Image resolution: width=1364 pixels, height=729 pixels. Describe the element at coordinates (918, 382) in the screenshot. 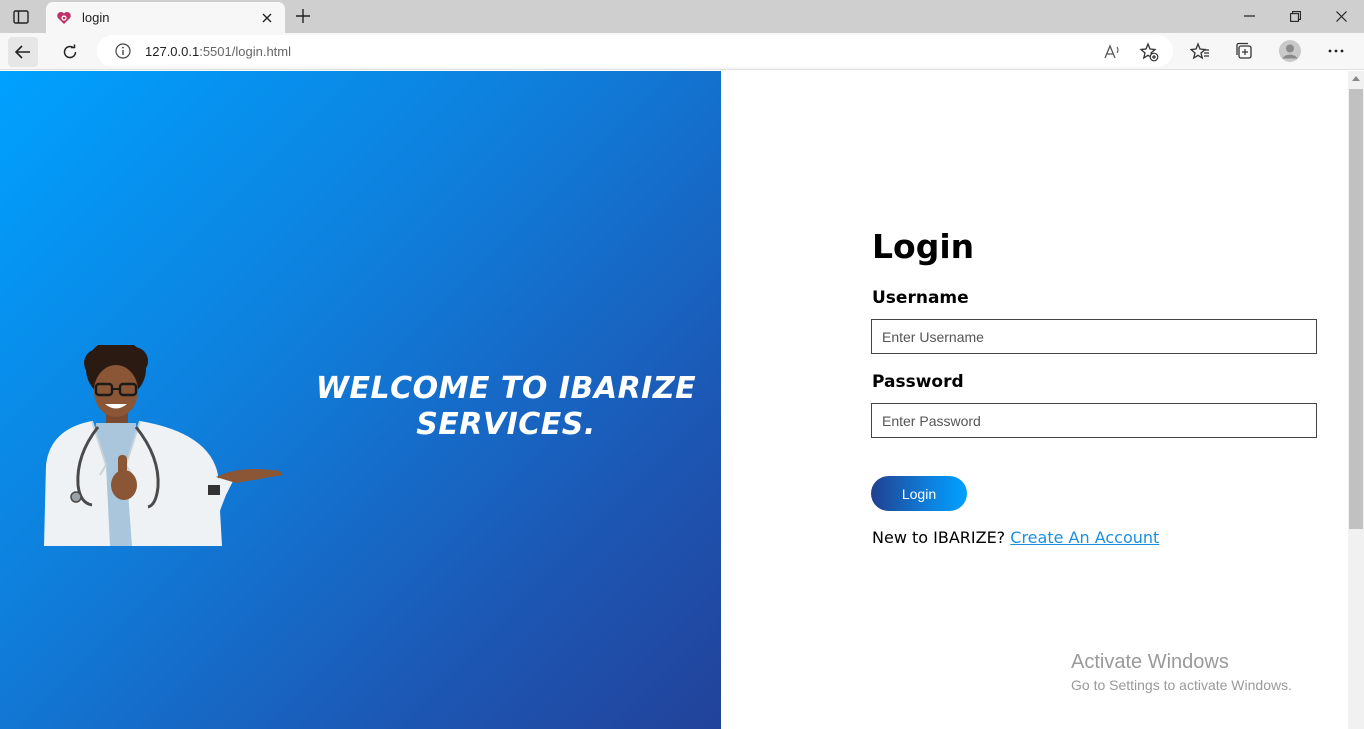

I see `password-label: Password` at that location.